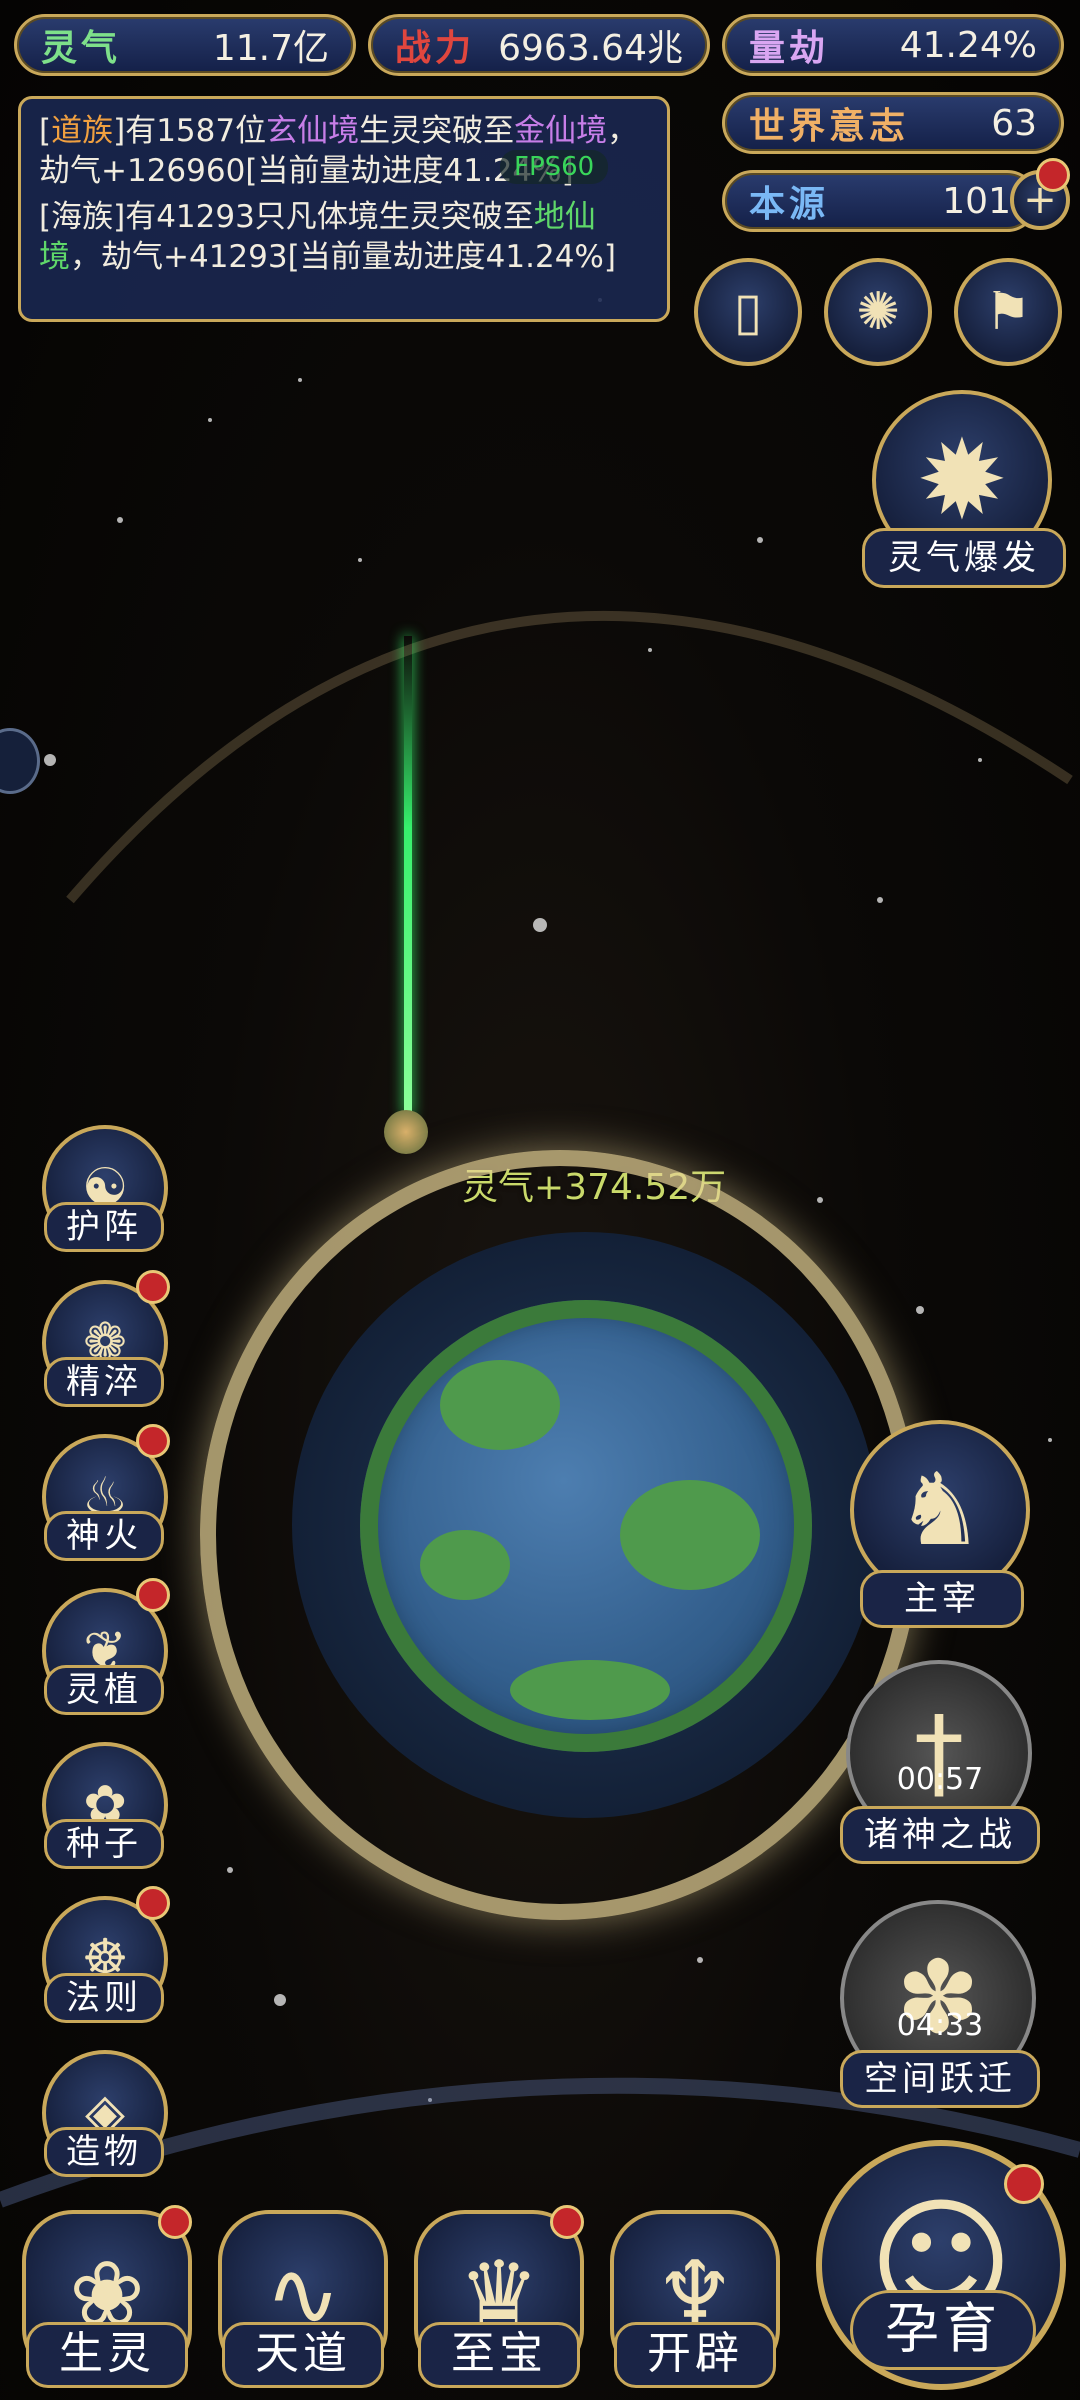 The height and width of the screenshot is (2400, 1080). Describe the element at coordinates (82, 131) in the screenshot. I see `log-race-daozu: 道族` at that location.